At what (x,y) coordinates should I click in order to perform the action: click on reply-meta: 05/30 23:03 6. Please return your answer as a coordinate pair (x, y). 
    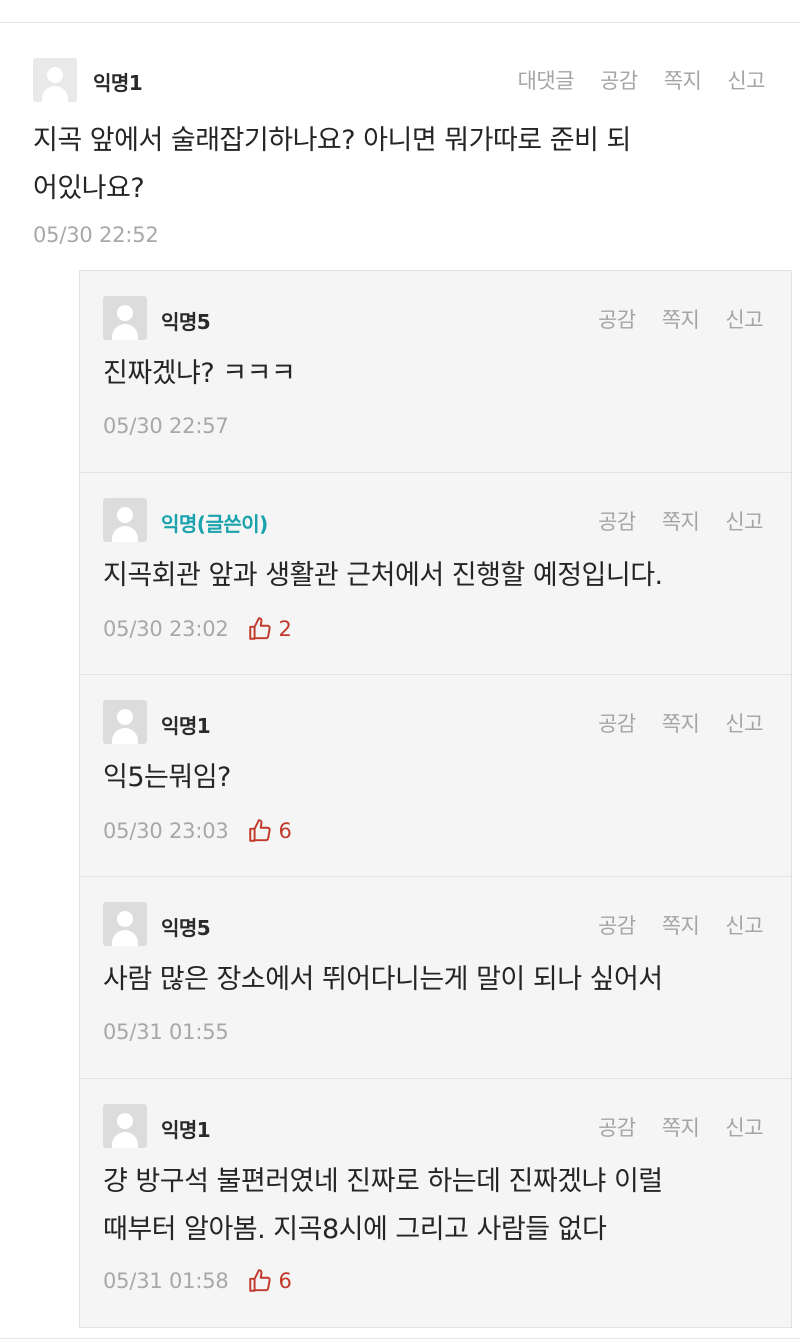
    Looking at the image, I should click on (197, 831).